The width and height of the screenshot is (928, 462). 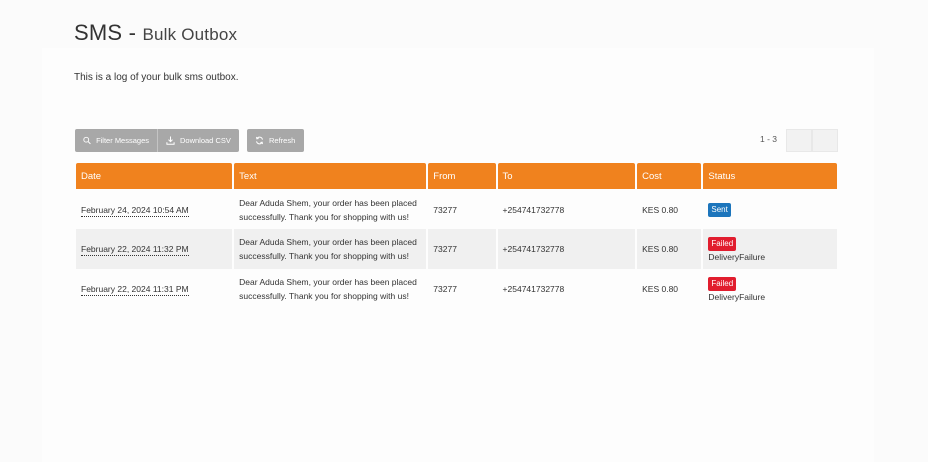 I want to click on pagination-info: 1 - 3, so click(x=769, y=139).